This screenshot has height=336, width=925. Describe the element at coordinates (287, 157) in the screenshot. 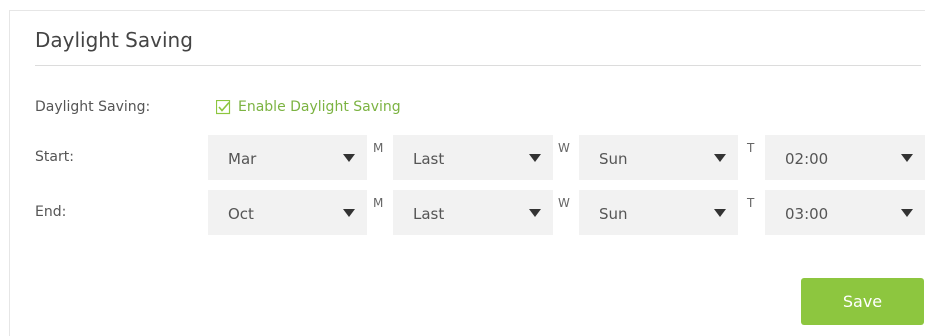

I see `start-month-select: Mar` at that location.